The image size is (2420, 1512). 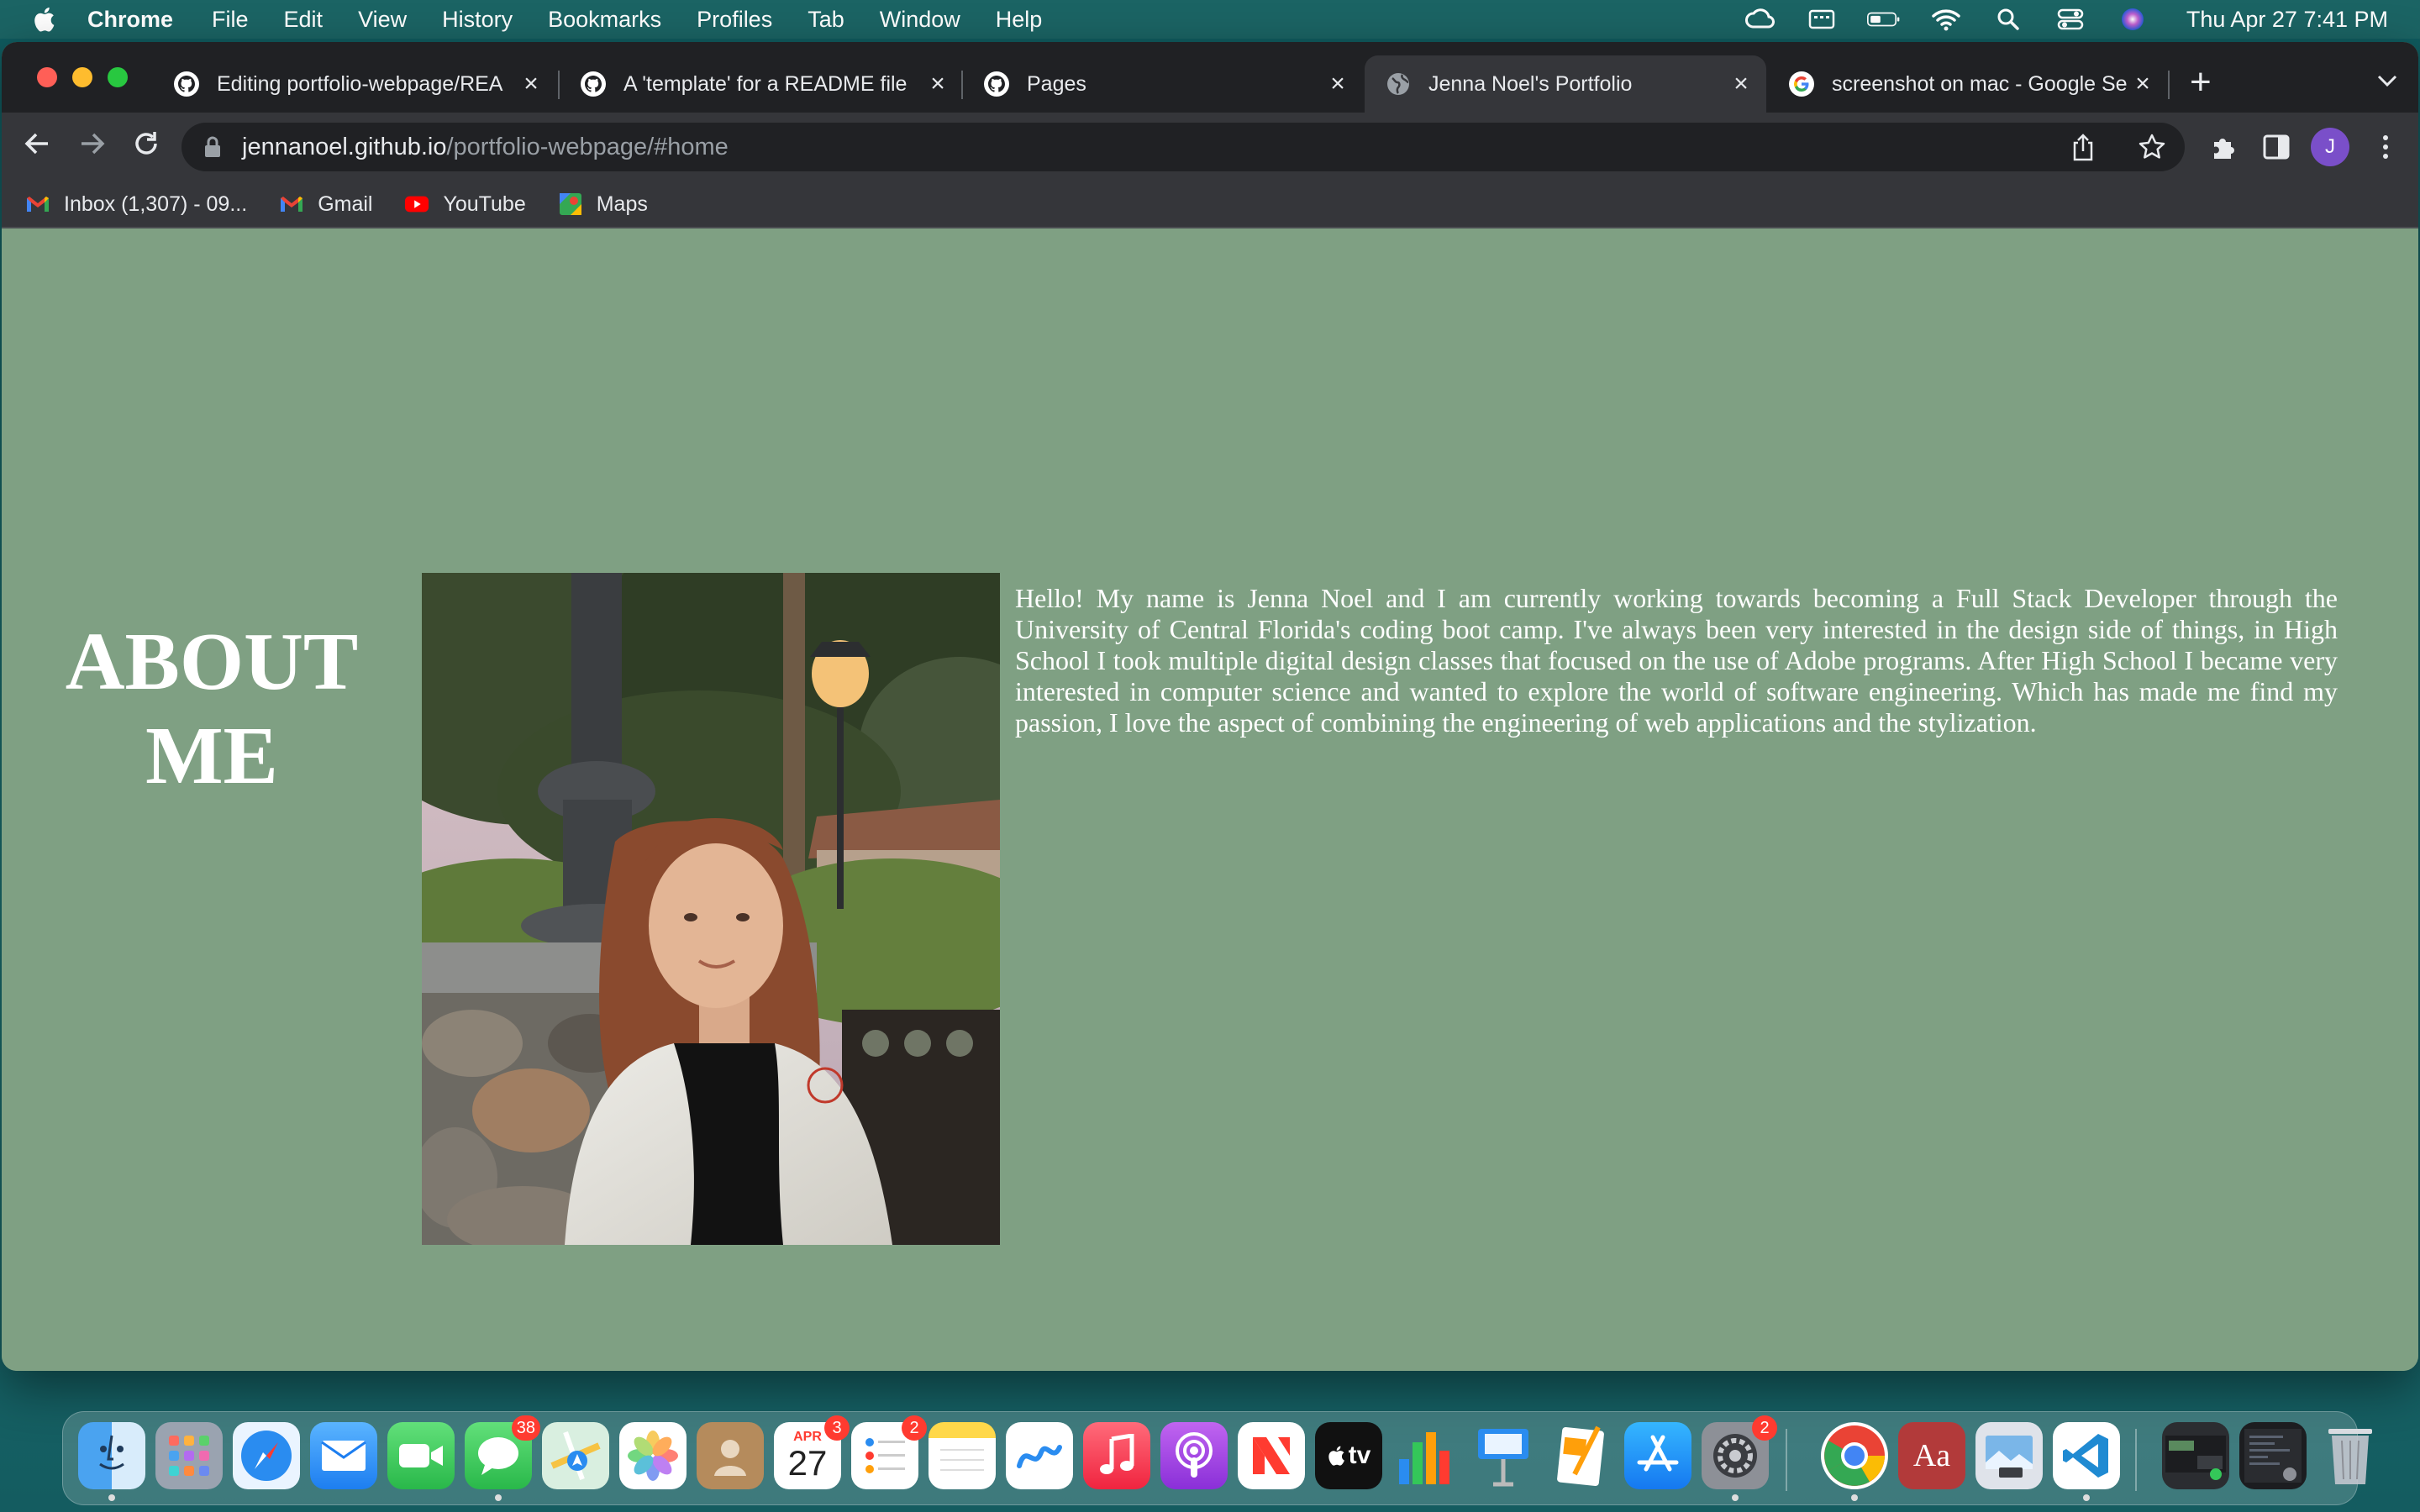 What do you see at coordinates (622, 204) in the screenshot?
I see `bookmark-label: Maps` at bounding box center [622, 204].